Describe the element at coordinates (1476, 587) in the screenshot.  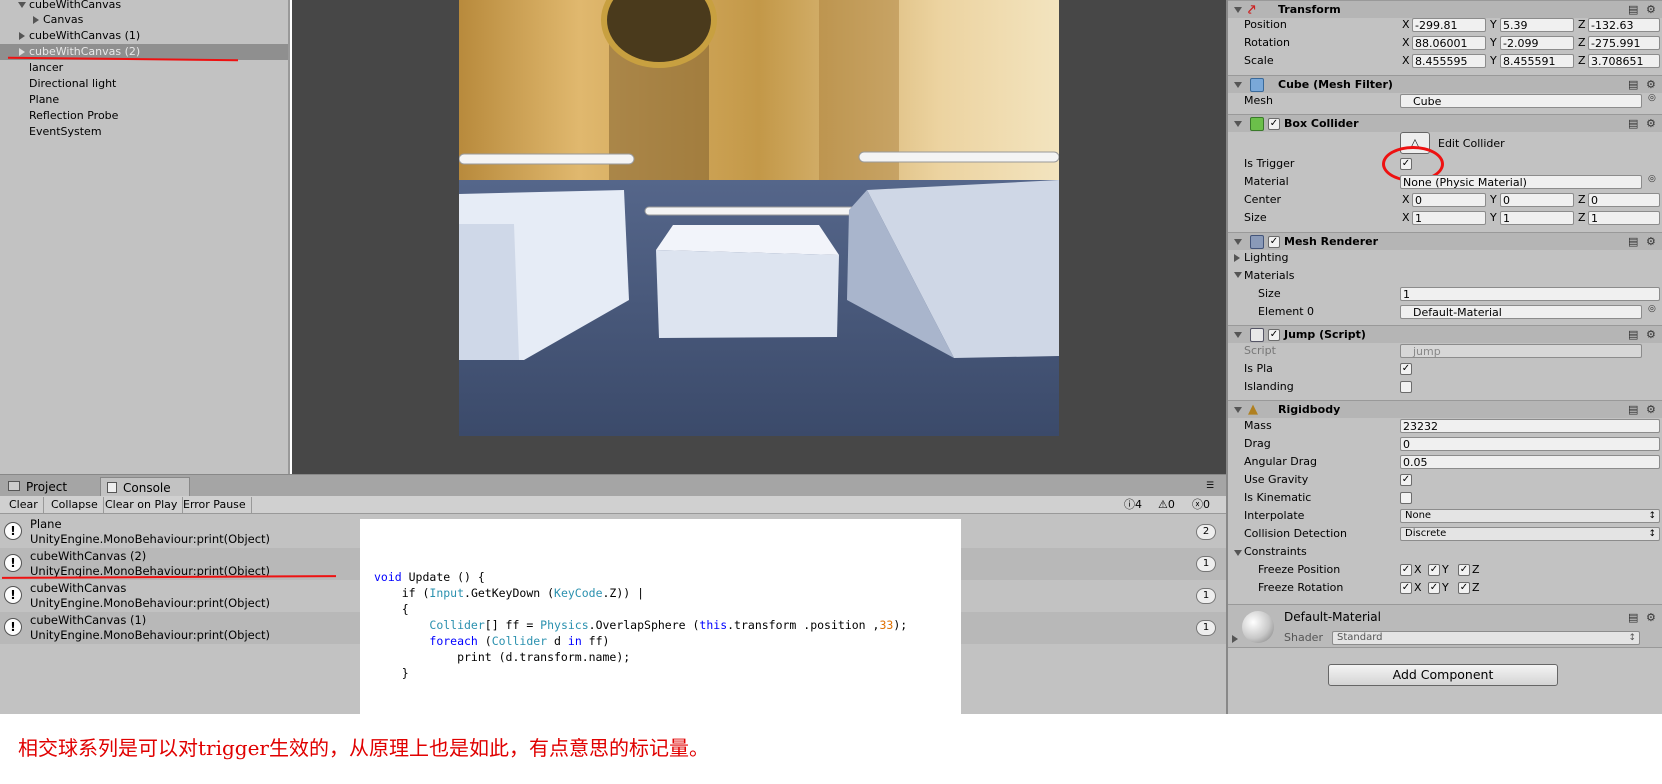
I see `z-label: Z` at that location.